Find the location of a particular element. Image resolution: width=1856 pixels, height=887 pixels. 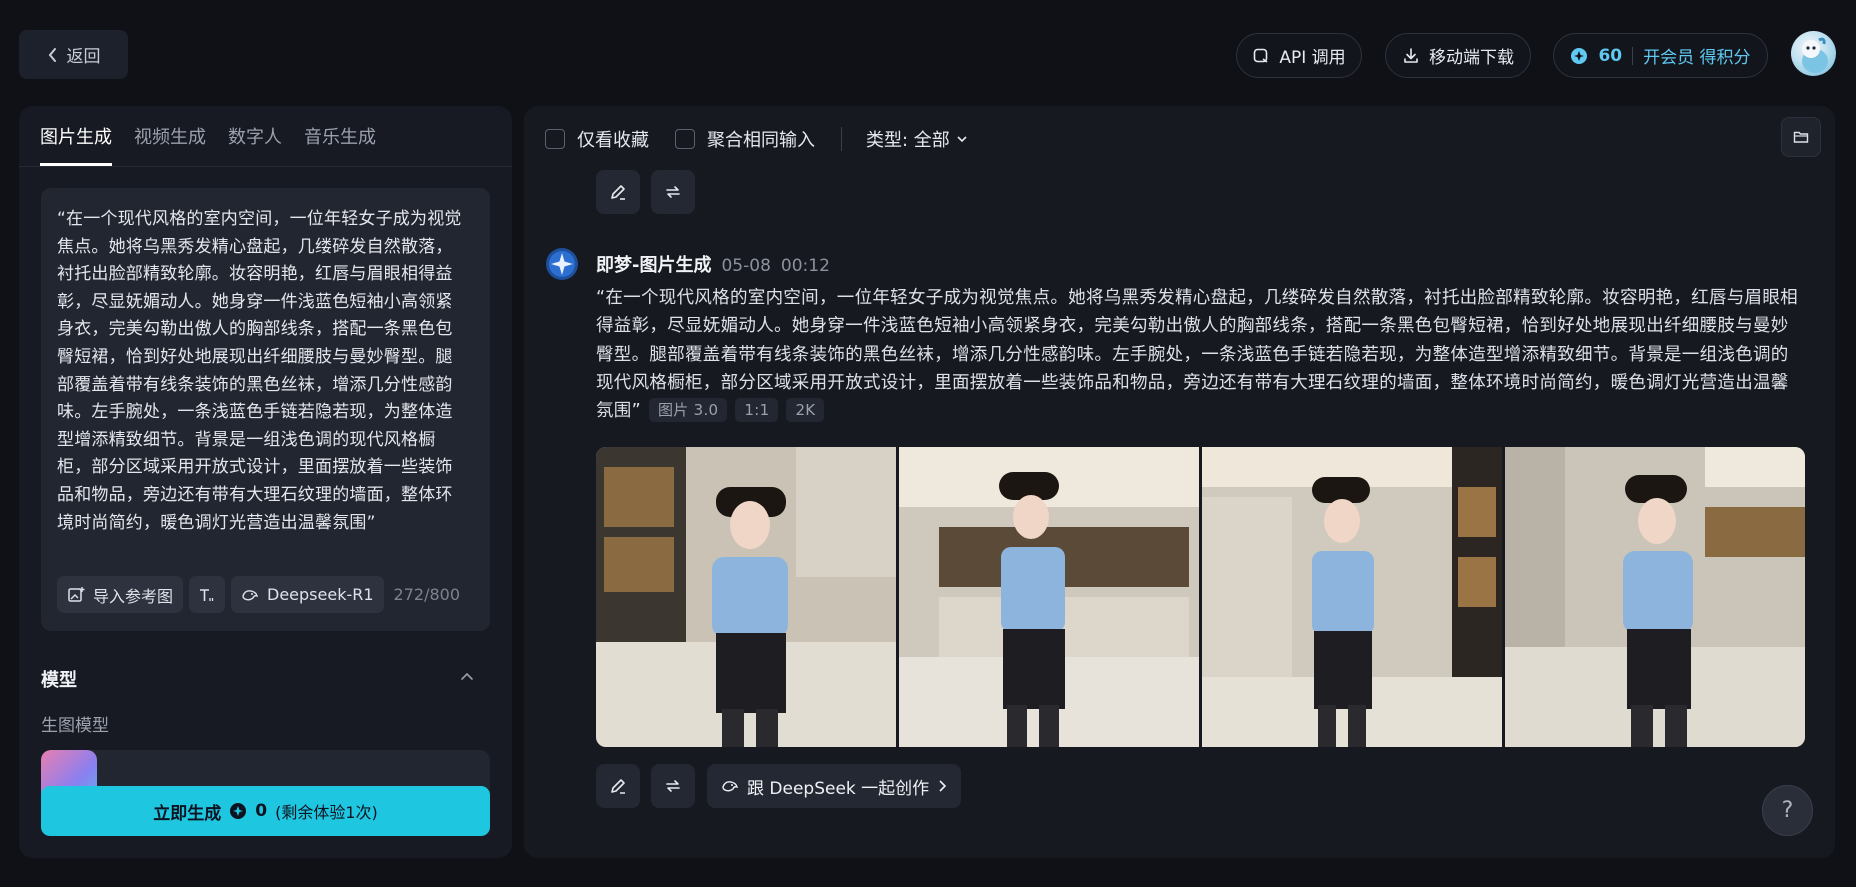

tab-music-generation: 音乐生成 is located at coordinates (340, 144).